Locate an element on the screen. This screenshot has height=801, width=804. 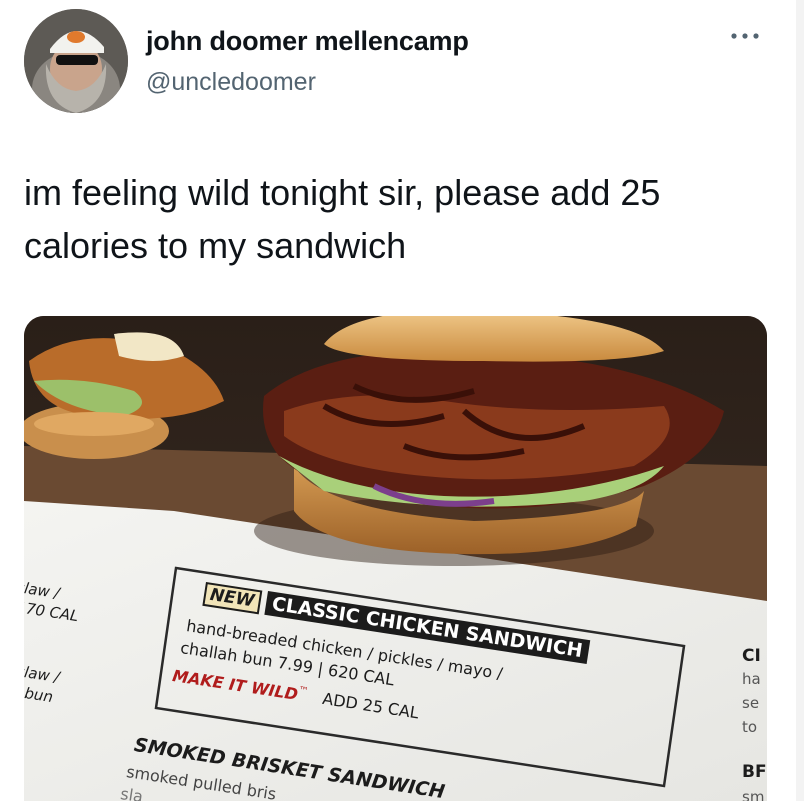
right-fragment-6: sm is located at coordinates (753, 794).